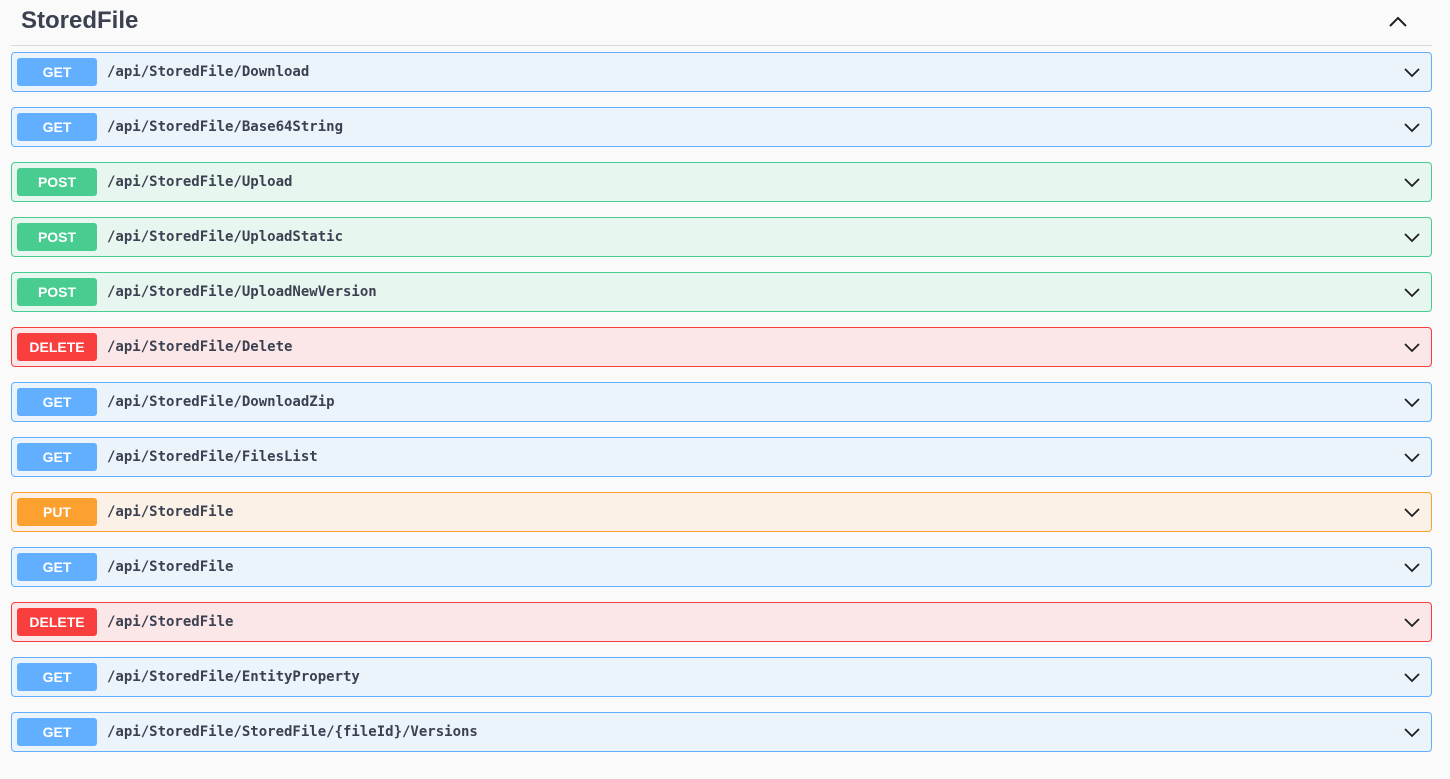 Image resolution: width=1450 pixels, height=779 pixels. Describe the element at coordinates (208, 72) in the screenshot. I see `operation-path: /api/StoredFile/Download` at that location.